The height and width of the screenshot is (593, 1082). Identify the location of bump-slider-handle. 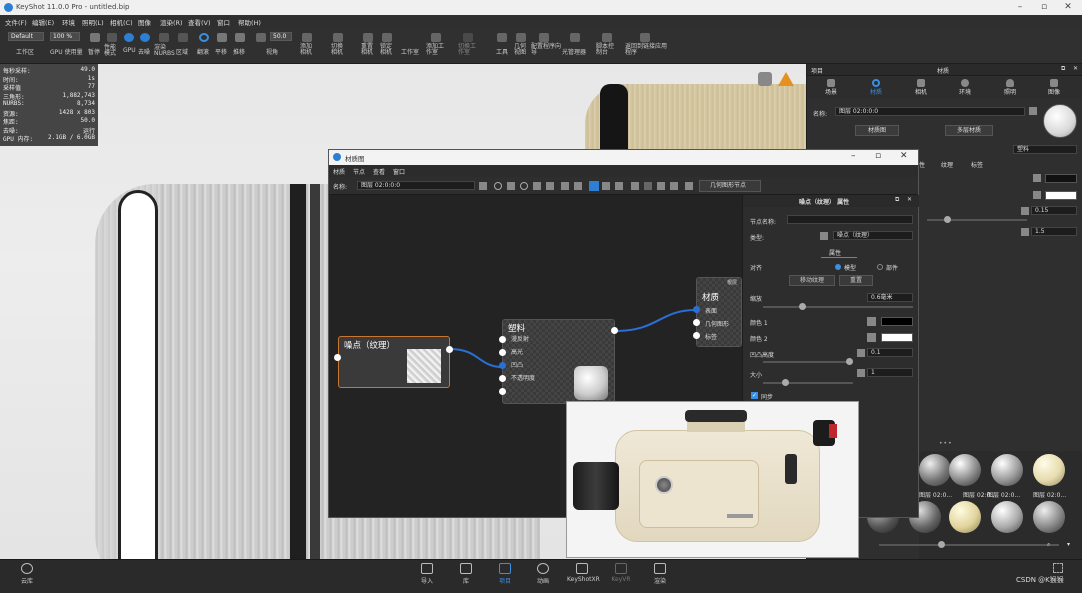
(849, 361).